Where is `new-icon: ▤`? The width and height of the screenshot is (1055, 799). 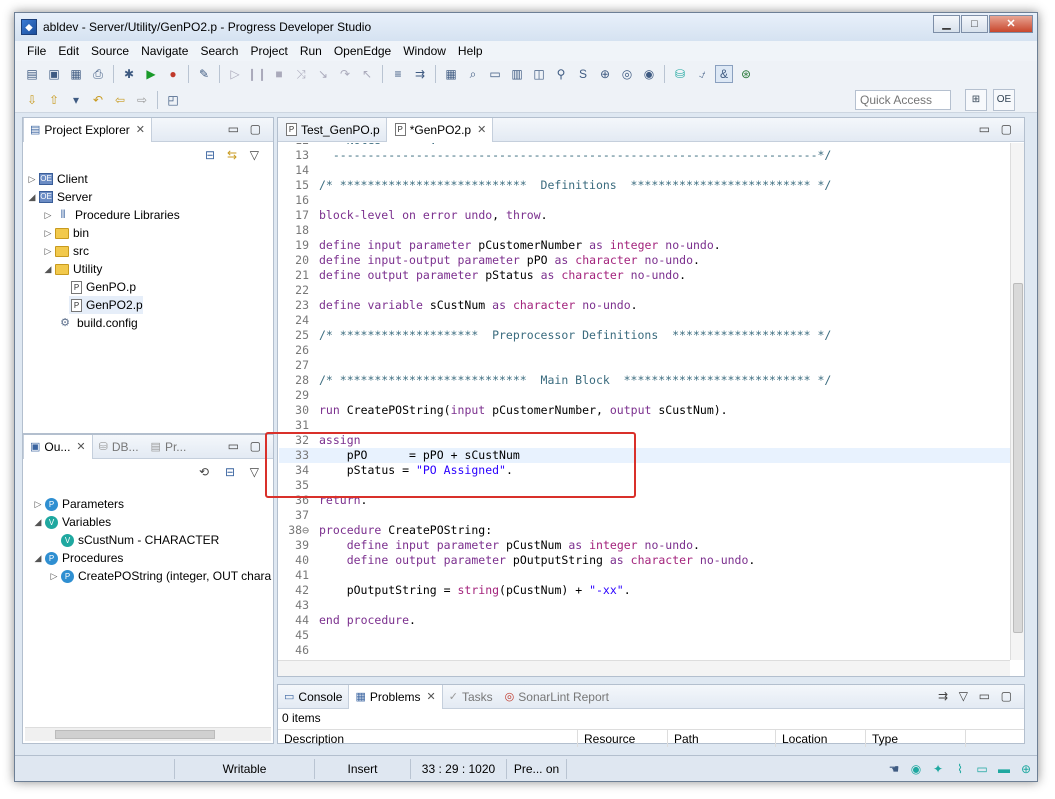 new-icon: ▤ is located at coordinates (32, 74).